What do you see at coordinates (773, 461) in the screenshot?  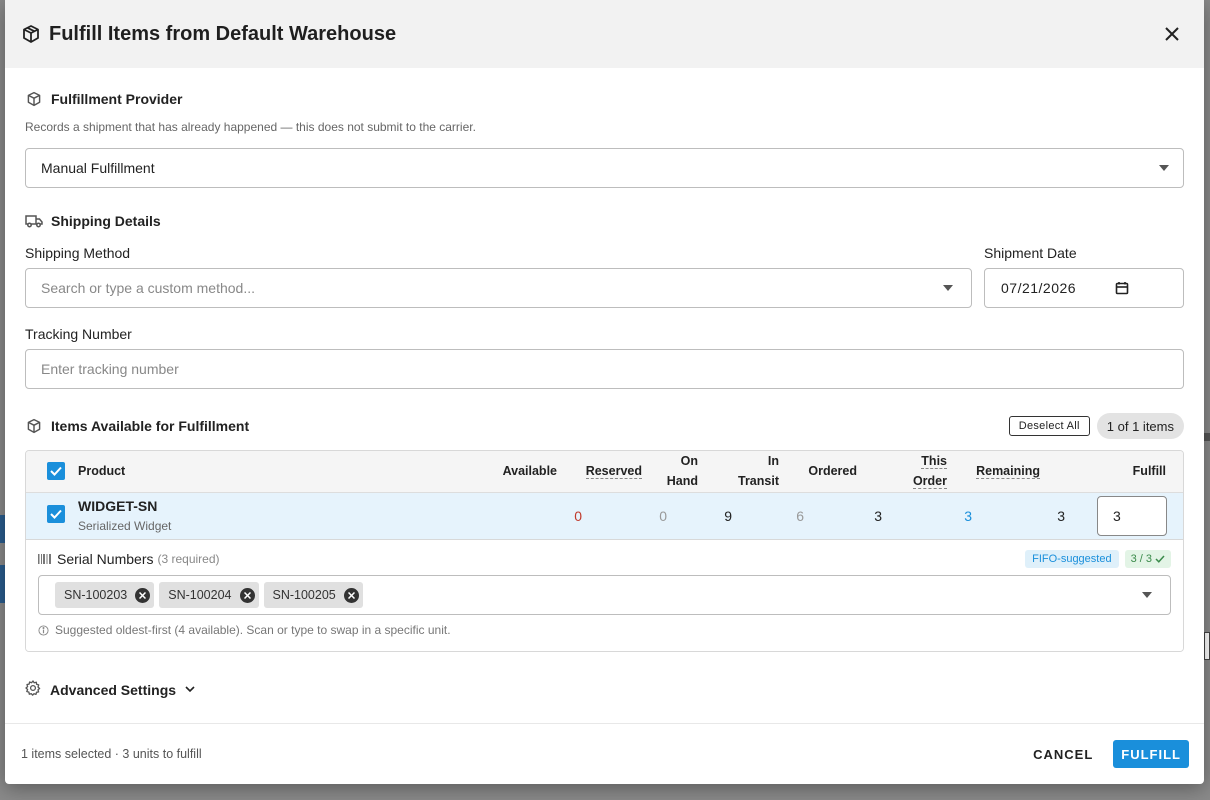 I see `column-header-in-transit-line1: In` at bounding box center [773, 461].